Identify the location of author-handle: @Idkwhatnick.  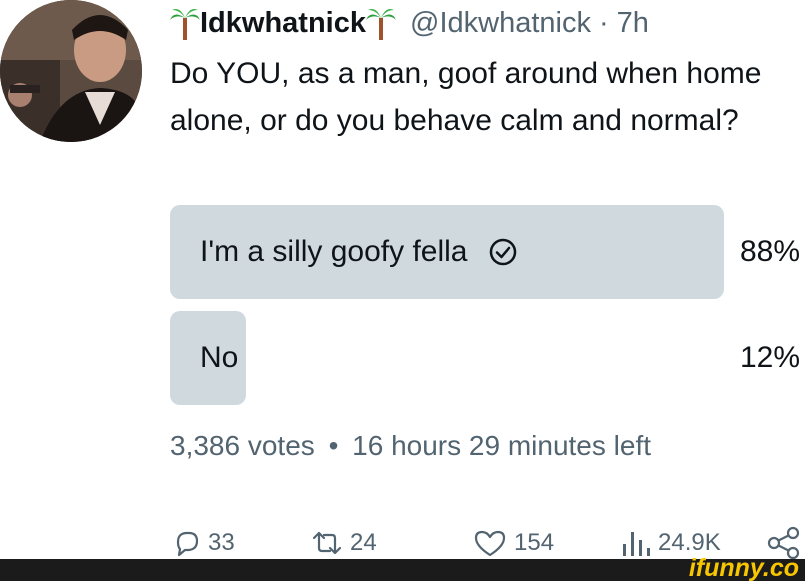
(500, 23).